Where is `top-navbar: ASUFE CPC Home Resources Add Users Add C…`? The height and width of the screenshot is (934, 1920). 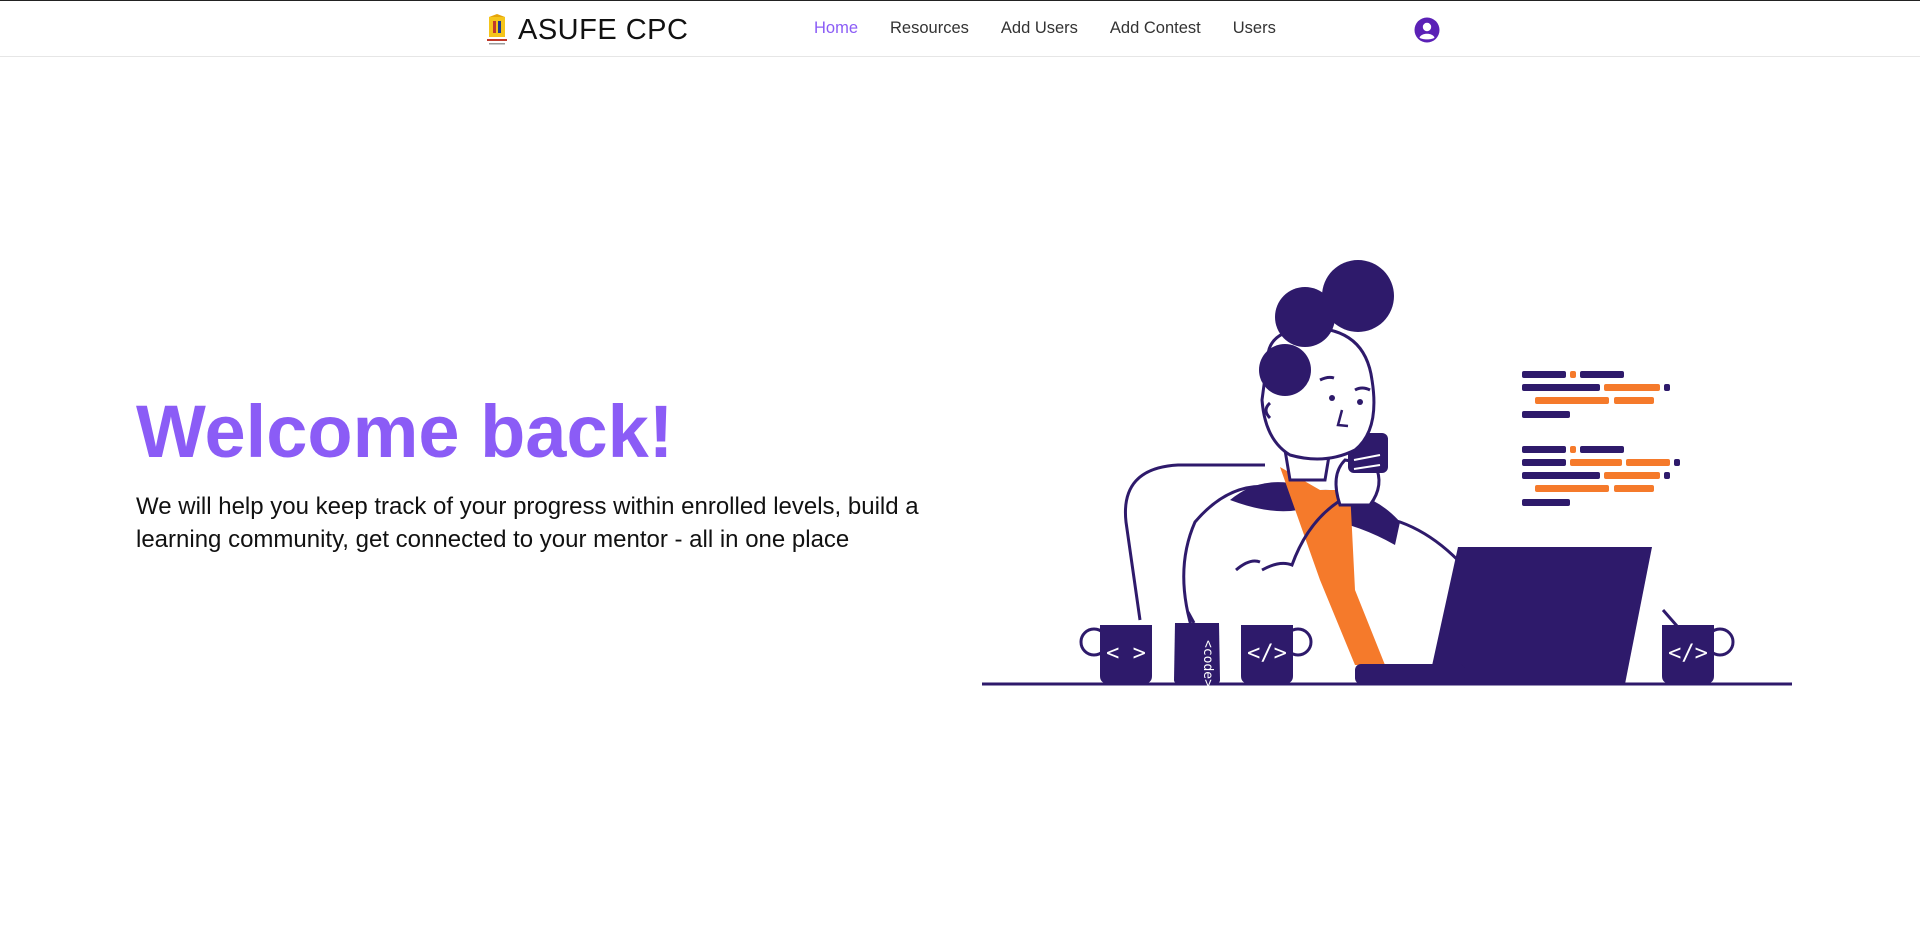
top-navbar: ASUFE CPC Home Resources Add Users Add C… is located at coordinates (960, 28).